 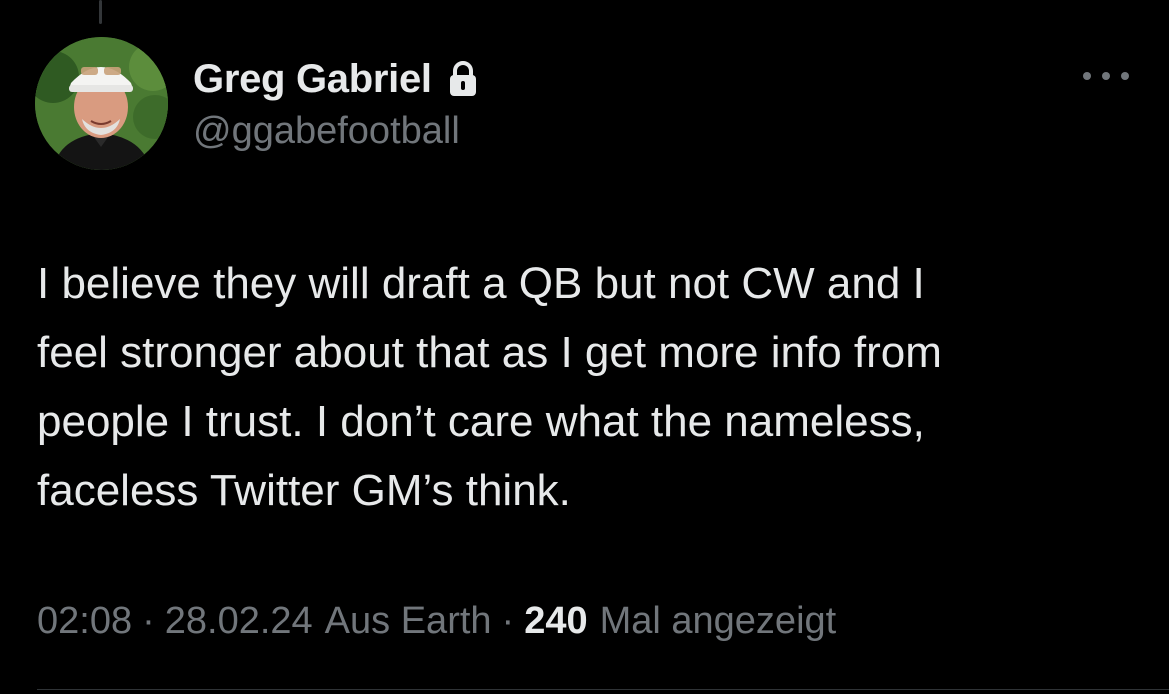 What do you see at coordinates (603, 689) in the screenshot?
I see `divider` at bounding box center [603, 689].